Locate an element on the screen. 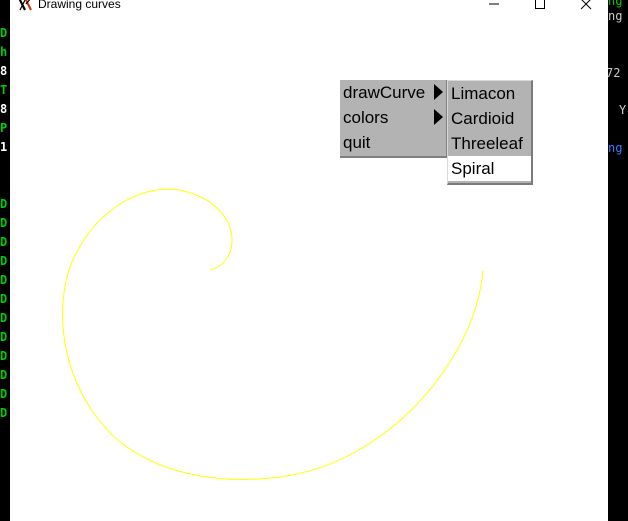  drawcurve-submenu: Limacon Cardioid Threeleaf Spiral is located at coordinates (490, 132).